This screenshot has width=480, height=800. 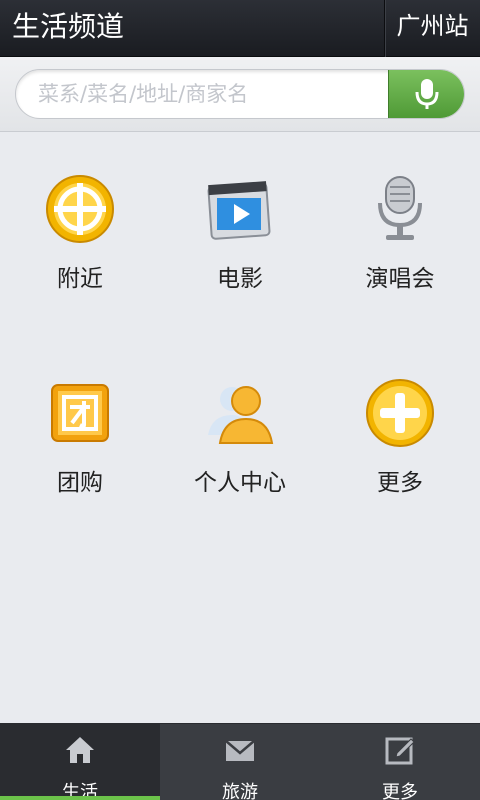 I want to click on grid-item-label: 电影, so click(x=240, y=279).